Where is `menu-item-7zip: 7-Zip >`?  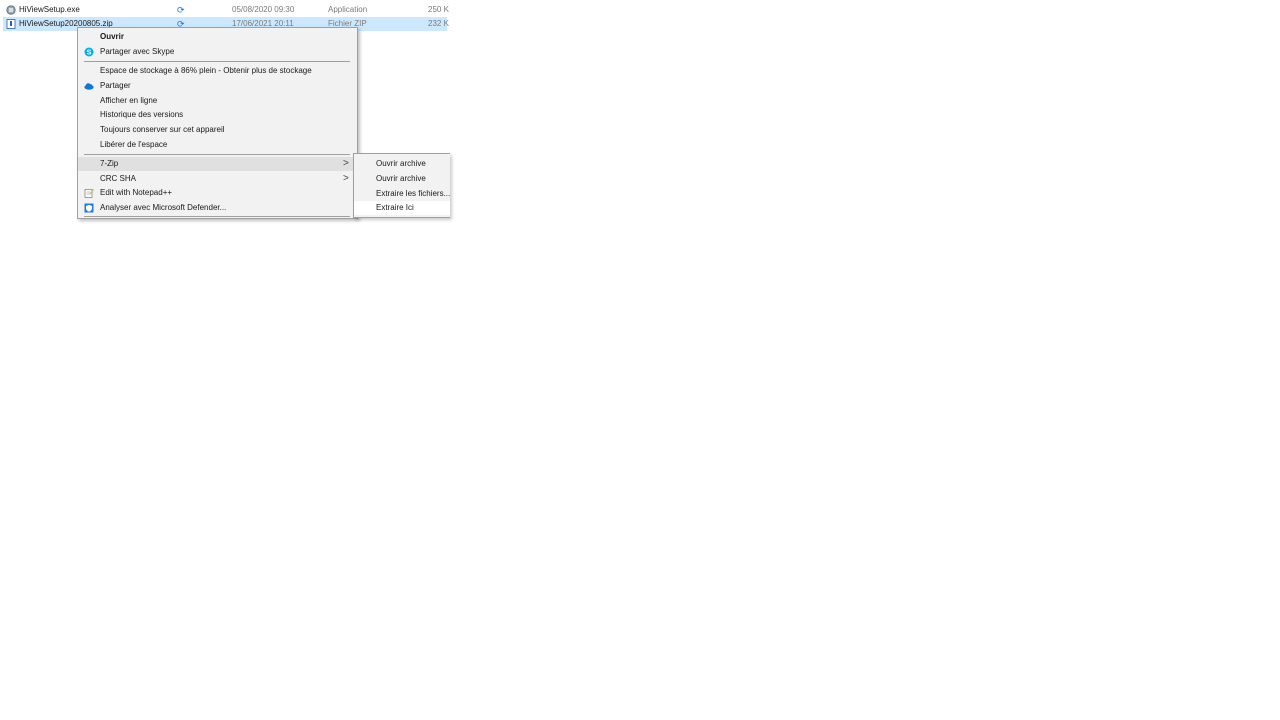 menu-item-7zip: 7-Zip > is located at coordinates (217, 164).